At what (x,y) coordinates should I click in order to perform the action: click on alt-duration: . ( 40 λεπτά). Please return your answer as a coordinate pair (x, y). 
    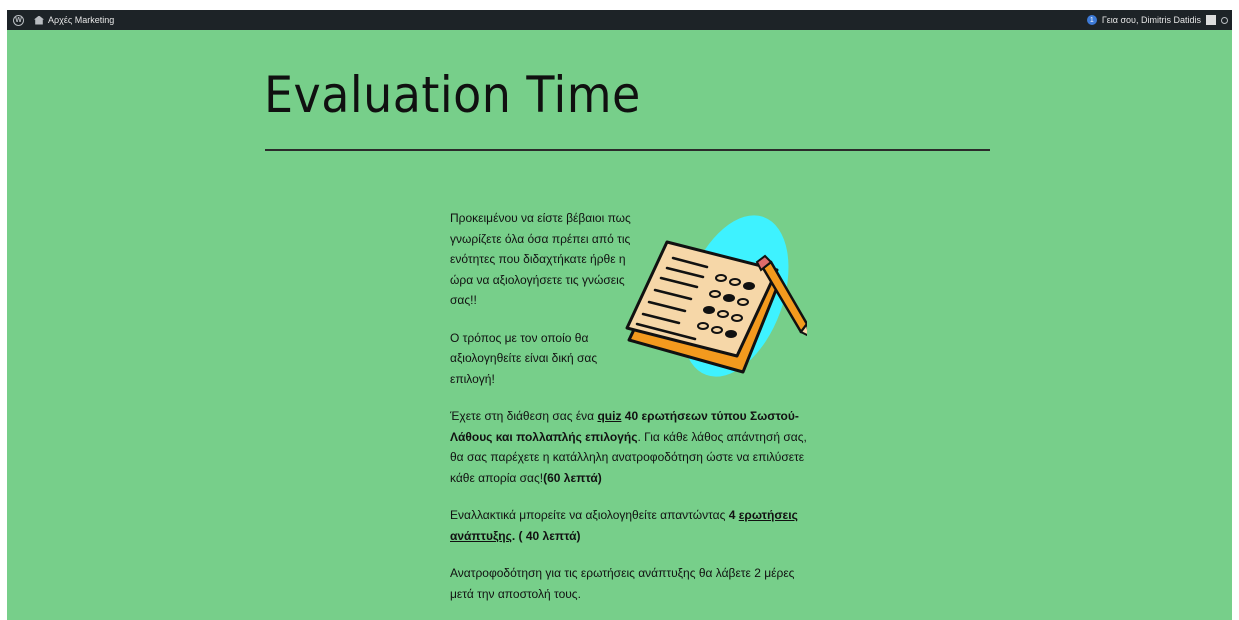
    Looking at the image, I should click on (546, 535).